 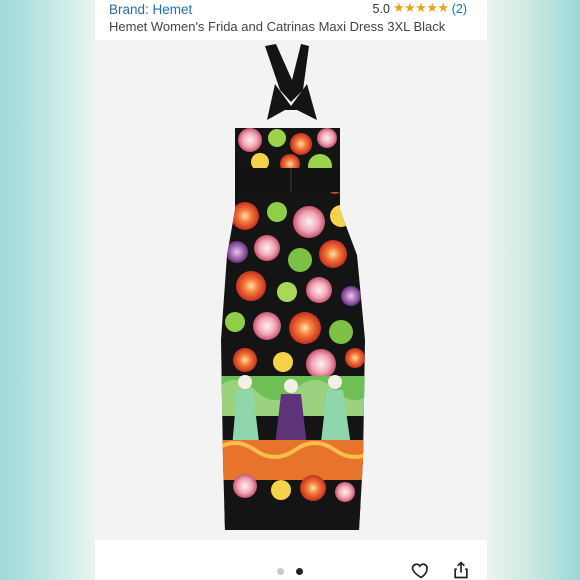 I want to click on star-rating-icon: ★★★★★, so click(x=420, y=8).